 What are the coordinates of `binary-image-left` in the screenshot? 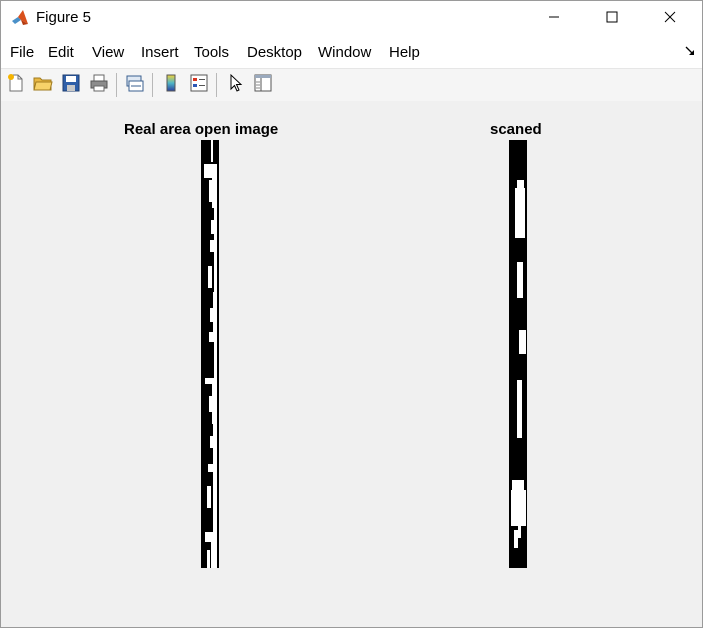 It's located at (210, 354).